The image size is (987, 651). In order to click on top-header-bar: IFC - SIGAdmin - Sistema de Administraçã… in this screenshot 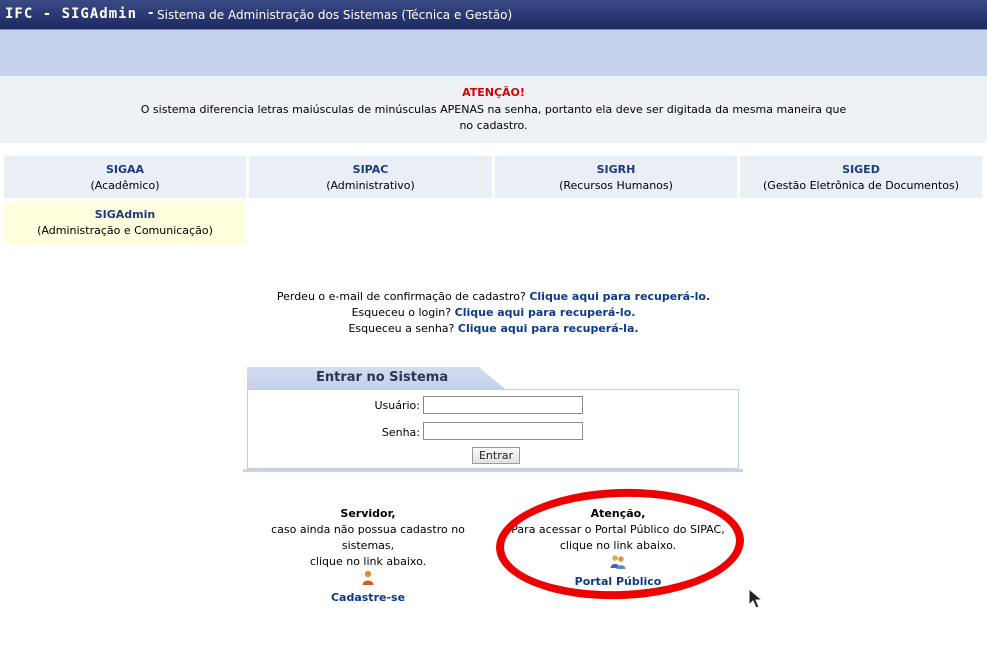, I will do `click(493, 15)`.